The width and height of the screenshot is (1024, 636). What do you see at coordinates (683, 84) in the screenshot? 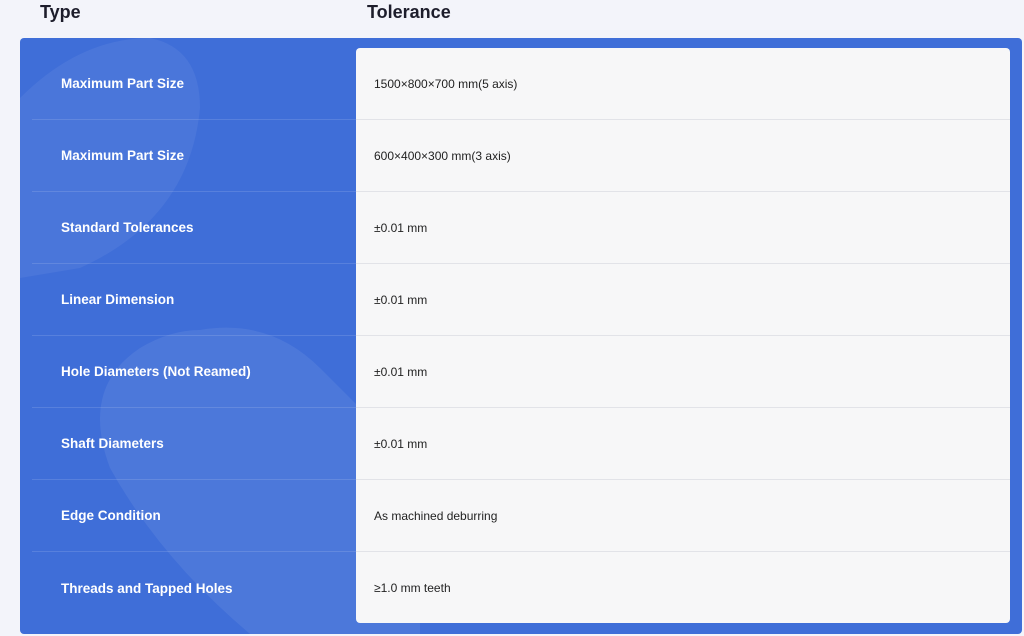
I see `tolerance-cell: 1500×800×700 mm(5 axis)` at bounding box center [683, 84].